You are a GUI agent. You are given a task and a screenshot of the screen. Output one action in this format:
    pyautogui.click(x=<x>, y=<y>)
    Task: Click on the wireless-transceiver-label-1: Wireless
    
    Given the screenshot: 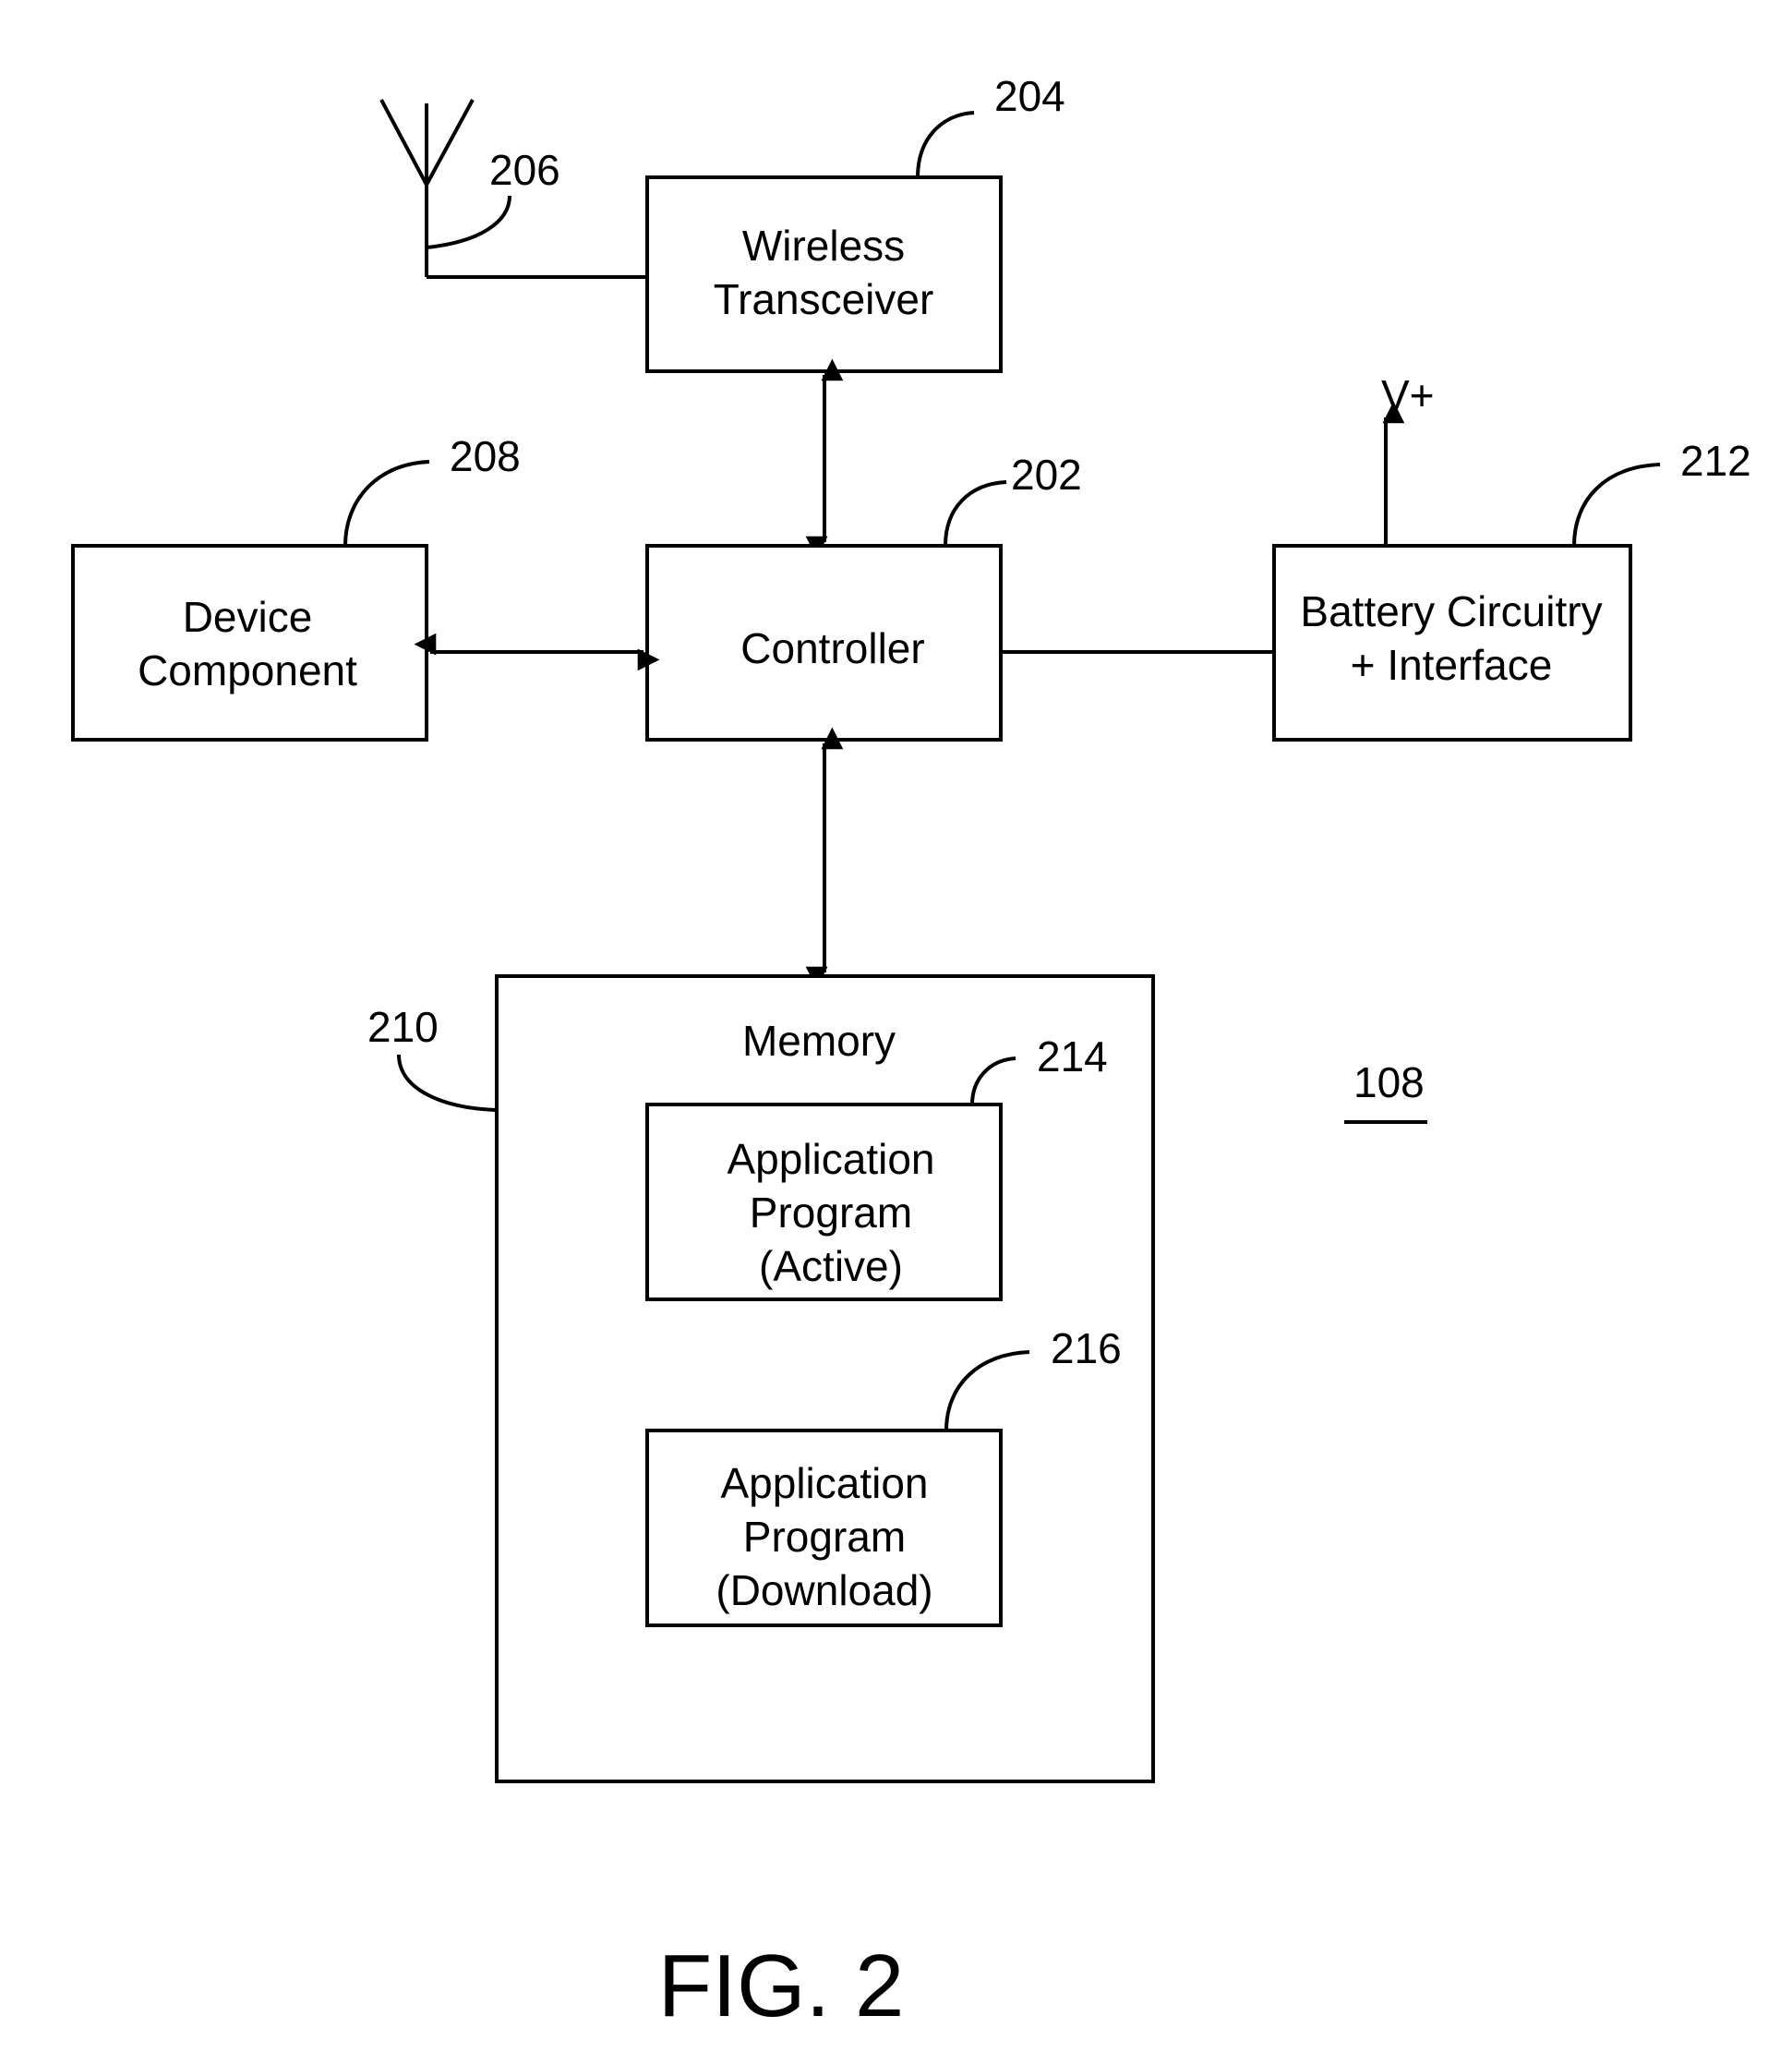 What is the action you would take?
    pyautogui.click(x=823, y=246)
    